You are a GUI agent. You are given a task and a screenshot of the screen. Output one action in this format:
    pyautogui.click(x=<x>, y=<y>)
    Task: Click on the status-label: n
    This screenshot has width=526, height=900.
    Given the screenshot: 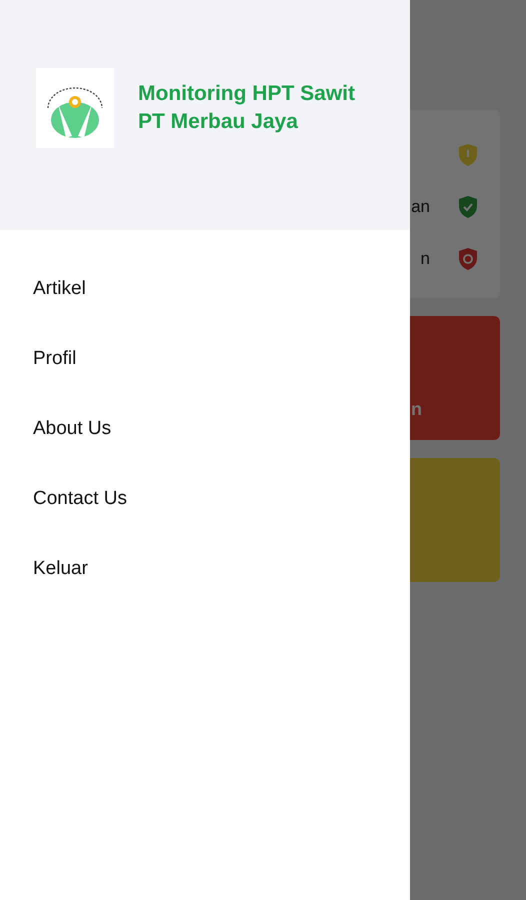 What is the action you would take?
    pyautogui.click(x=425, y=259)
    